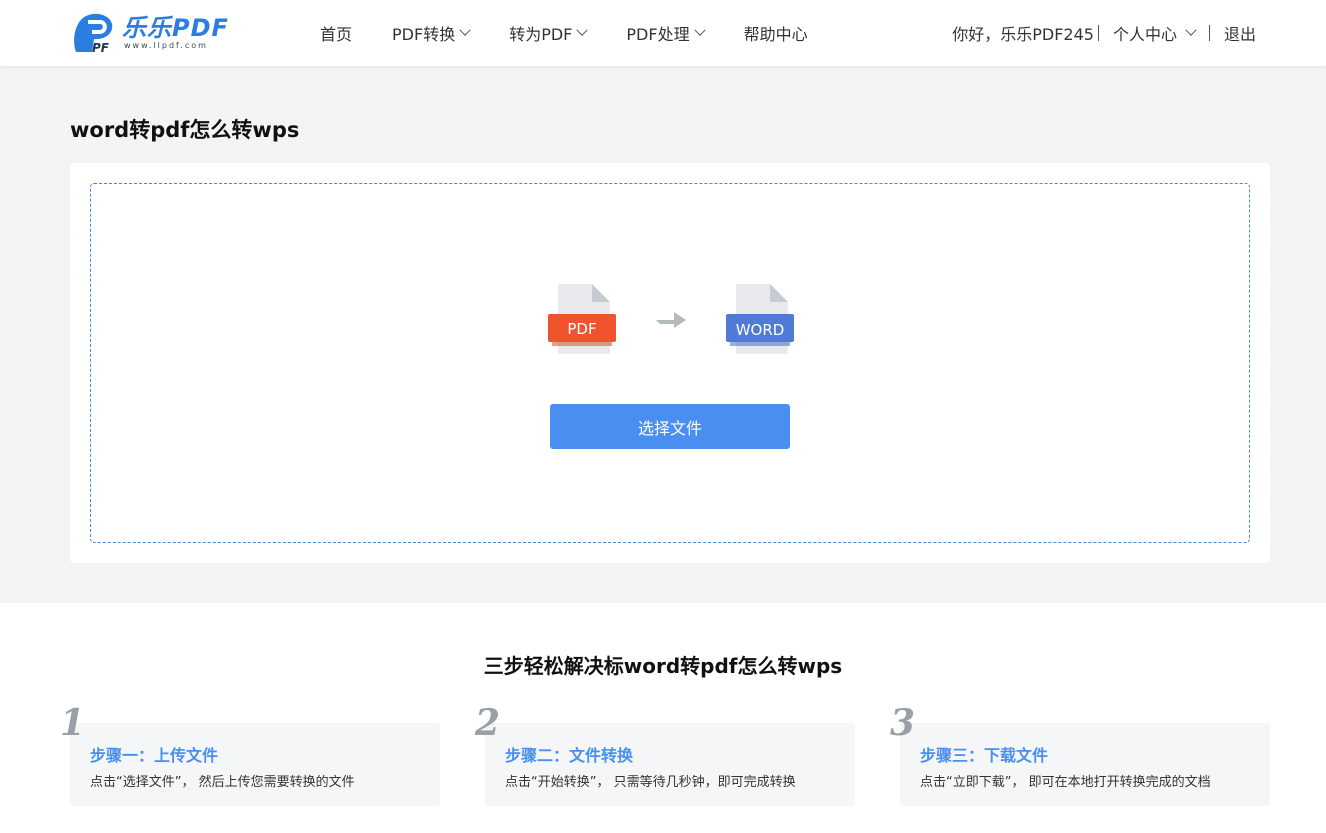 The image size is (1326, 833). What do you see at coordinates (984, 755) in the screenshot?
I see `step-title: 步骤三：下载文件` at bounding box center [984, 755].